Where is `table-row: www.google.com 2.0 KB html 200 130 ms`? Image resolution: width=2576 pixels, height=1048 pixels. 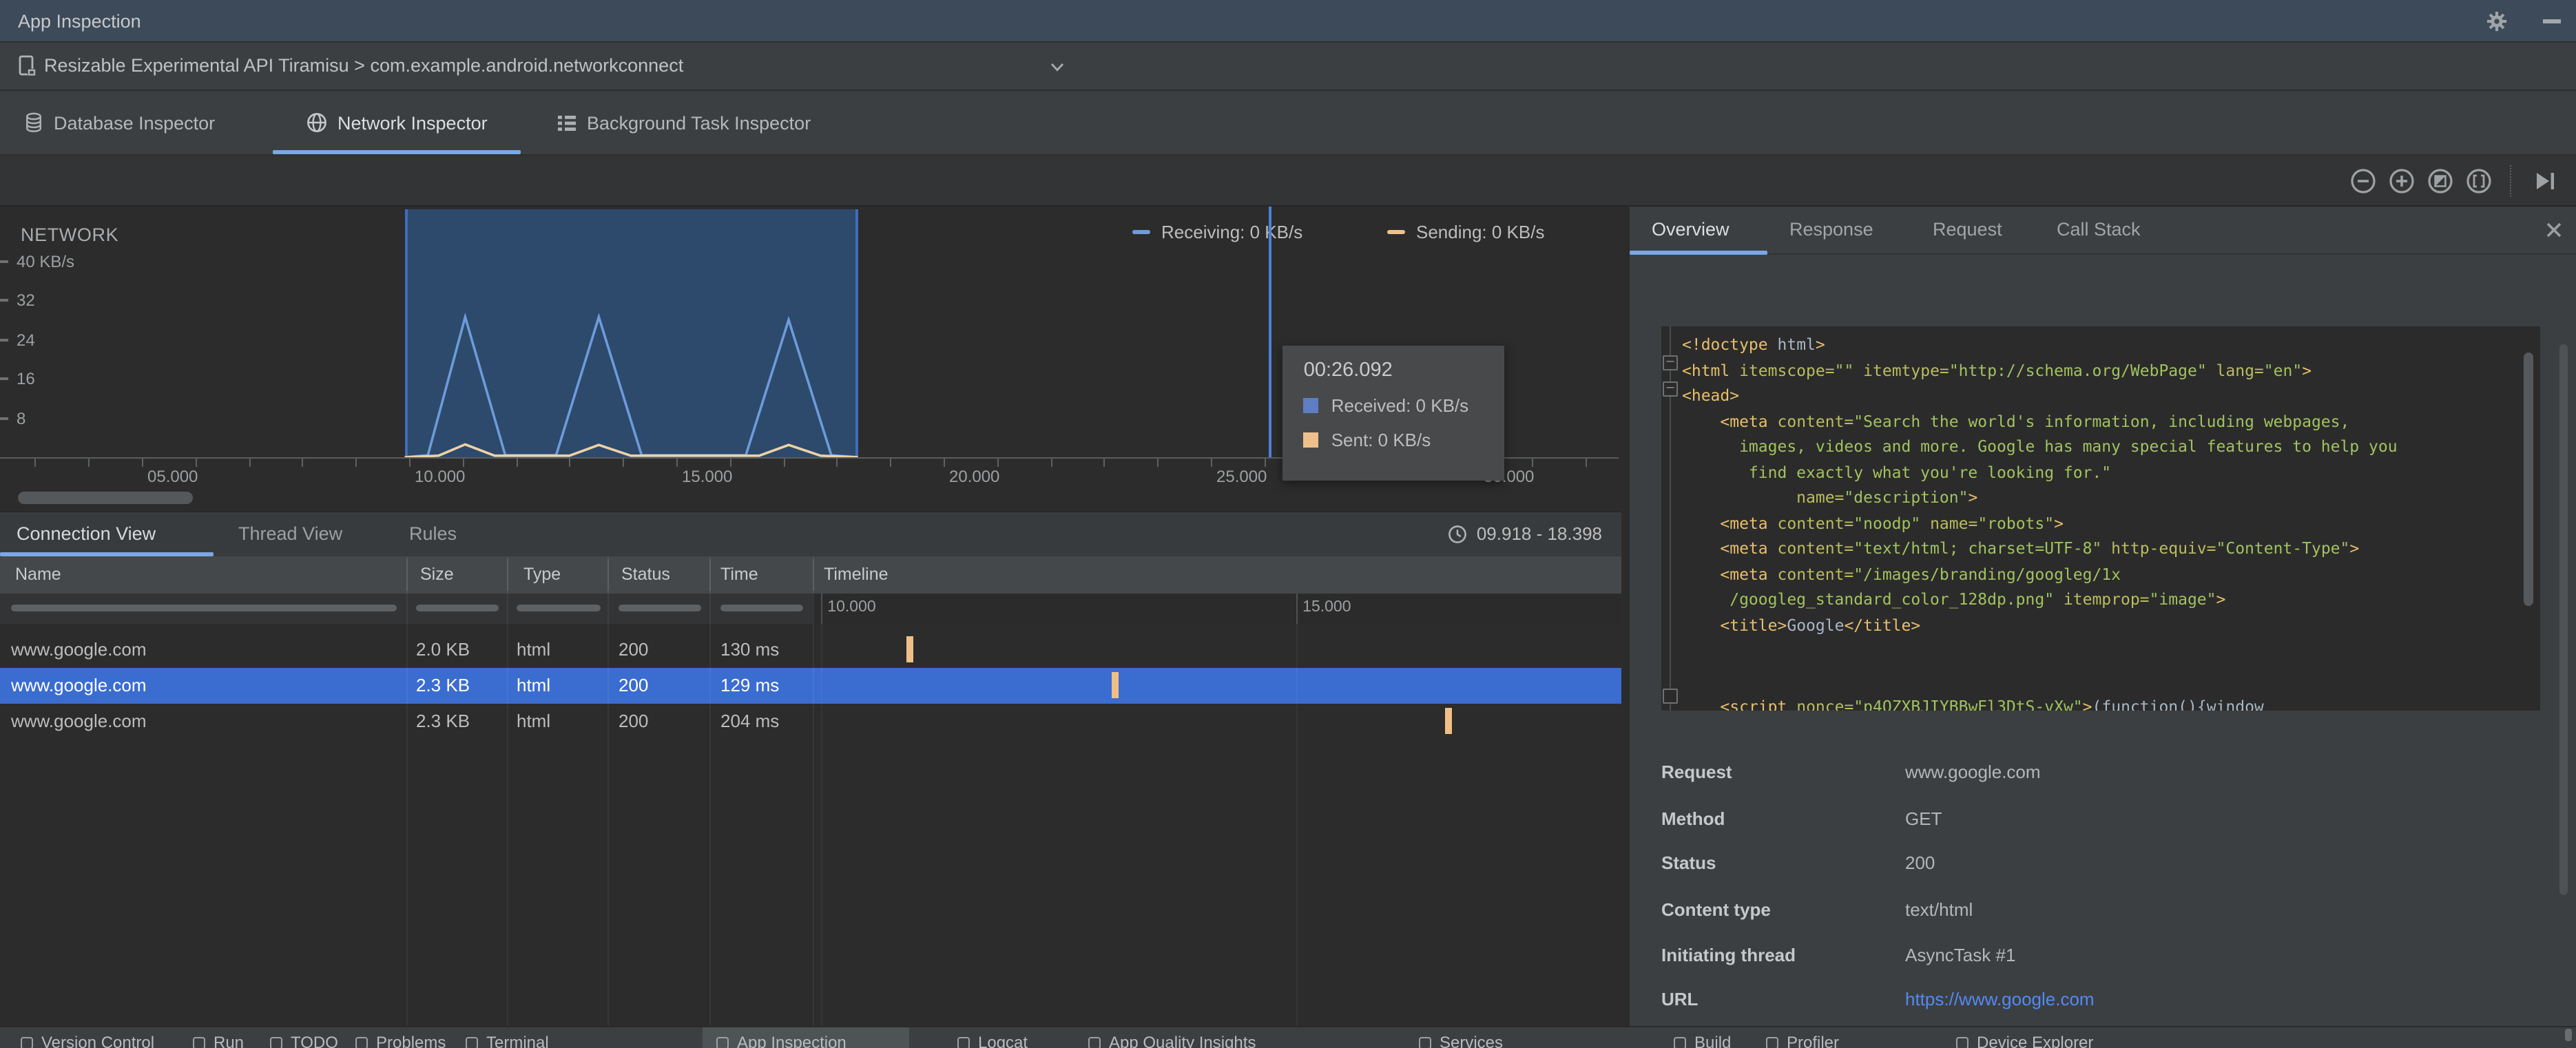 table-row: www.google.com 2.0 KB html 200 130 ms is located at coordinates (810, 650).